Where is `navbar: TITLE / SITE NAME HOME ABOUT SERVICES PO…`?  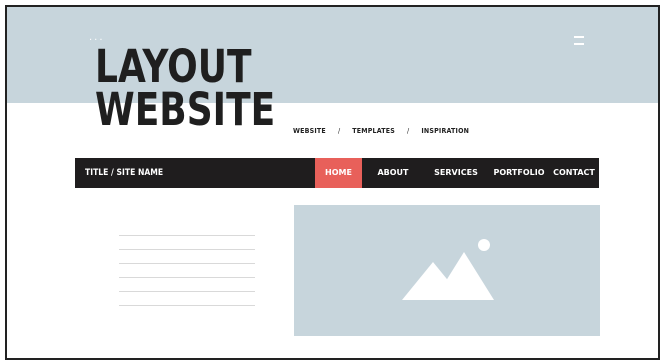 navbar: TITLE / SITE NAME HOME ABOUT SERVICES PO… is located at coordinates (337, 173).